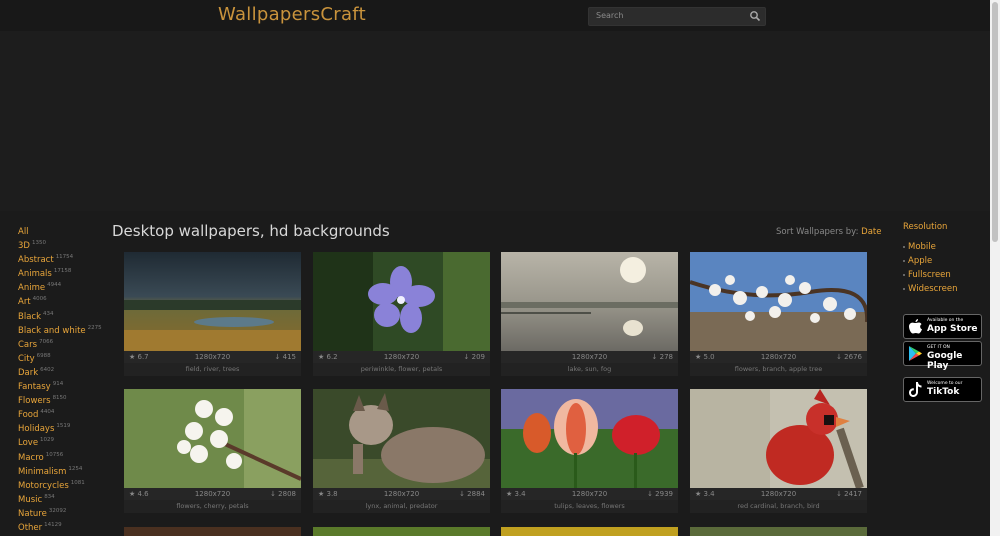  I want to click on resolution-item-mobile: Mobile, so click(930, 247).